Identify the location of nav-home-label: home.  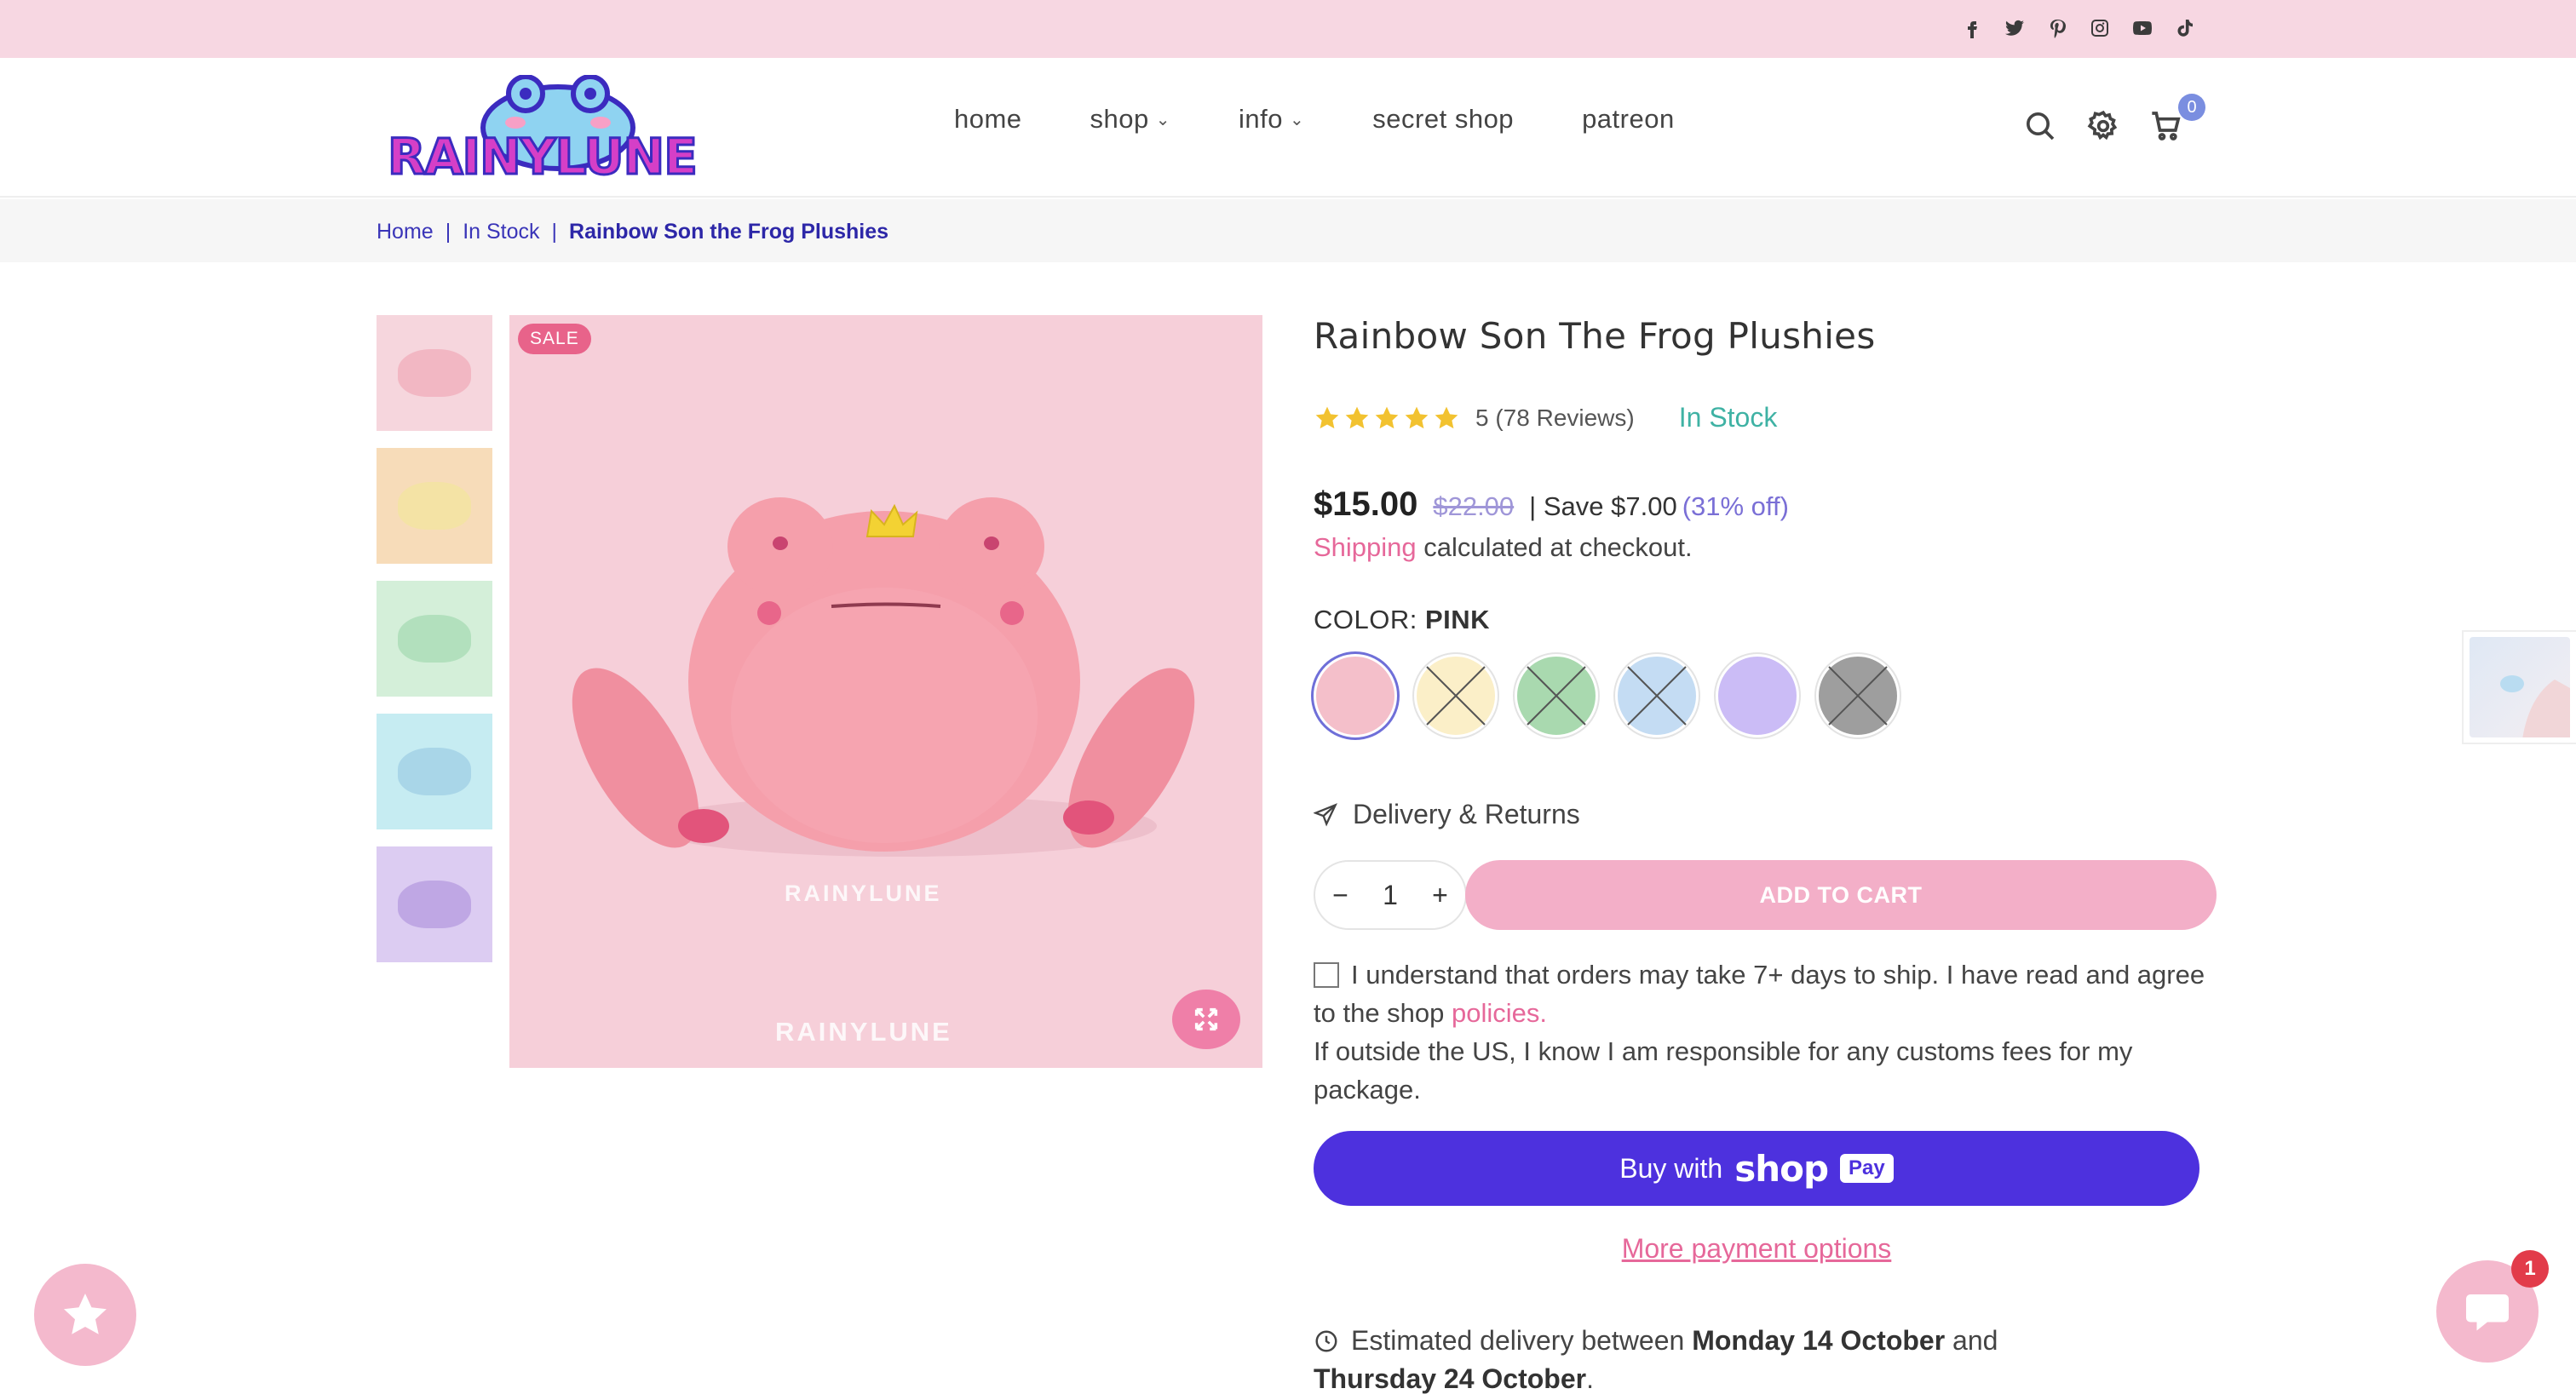
(988, 119).